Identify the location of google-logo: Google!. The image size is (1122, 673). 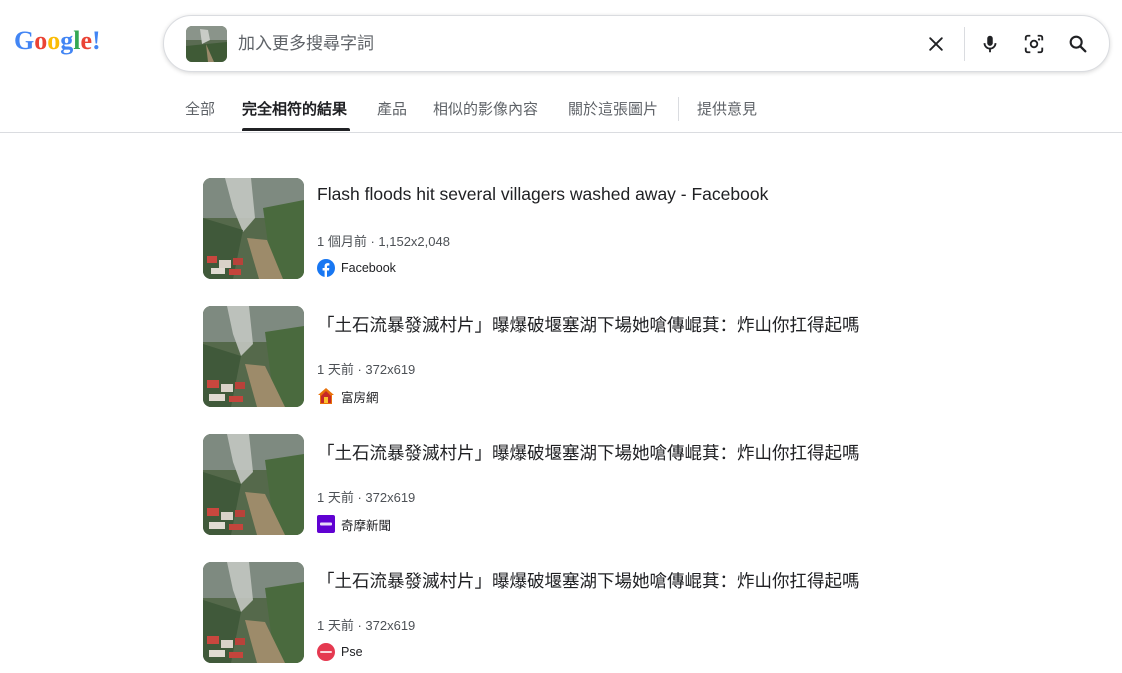
(57, 41).